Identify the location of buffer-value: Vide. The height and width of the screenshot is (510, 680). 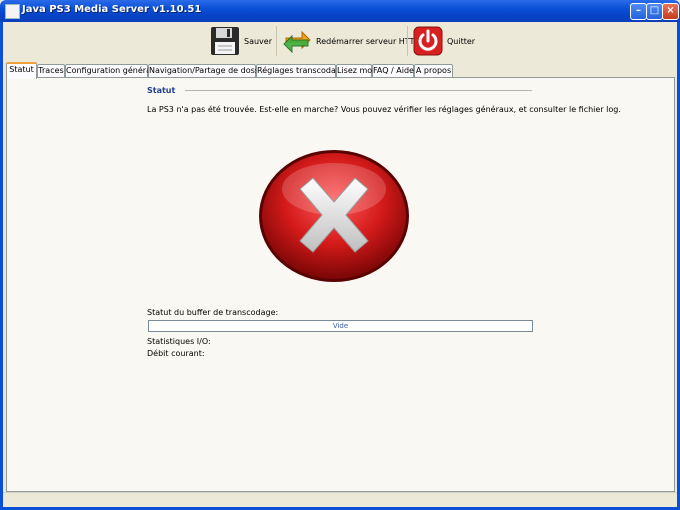
(340, 326).